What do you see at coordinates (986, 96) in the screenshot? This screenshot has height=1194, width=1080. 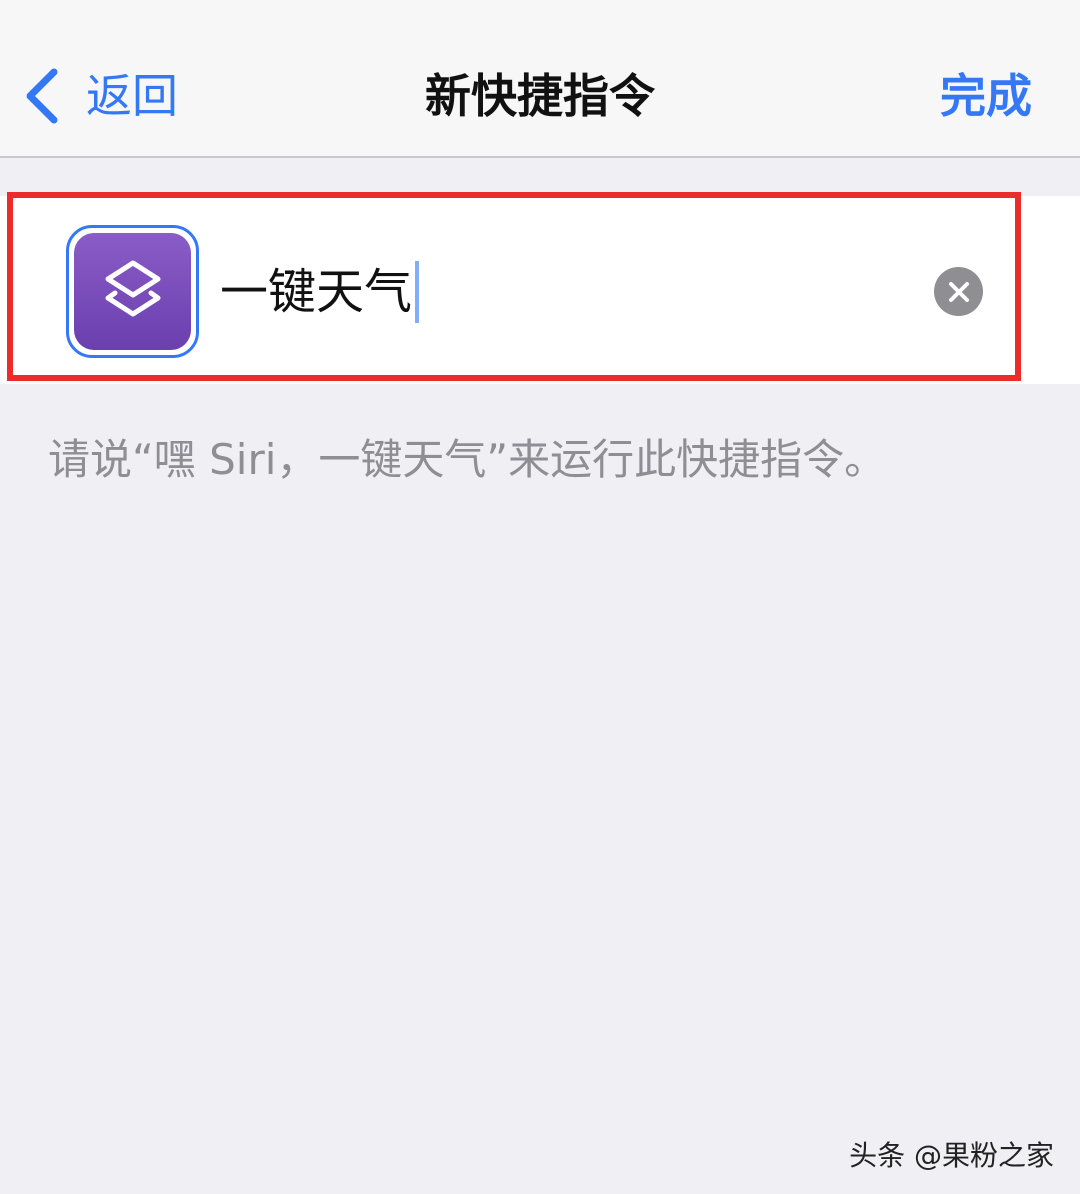 I see `done-button: 完成` at bounding box center [986, 96].